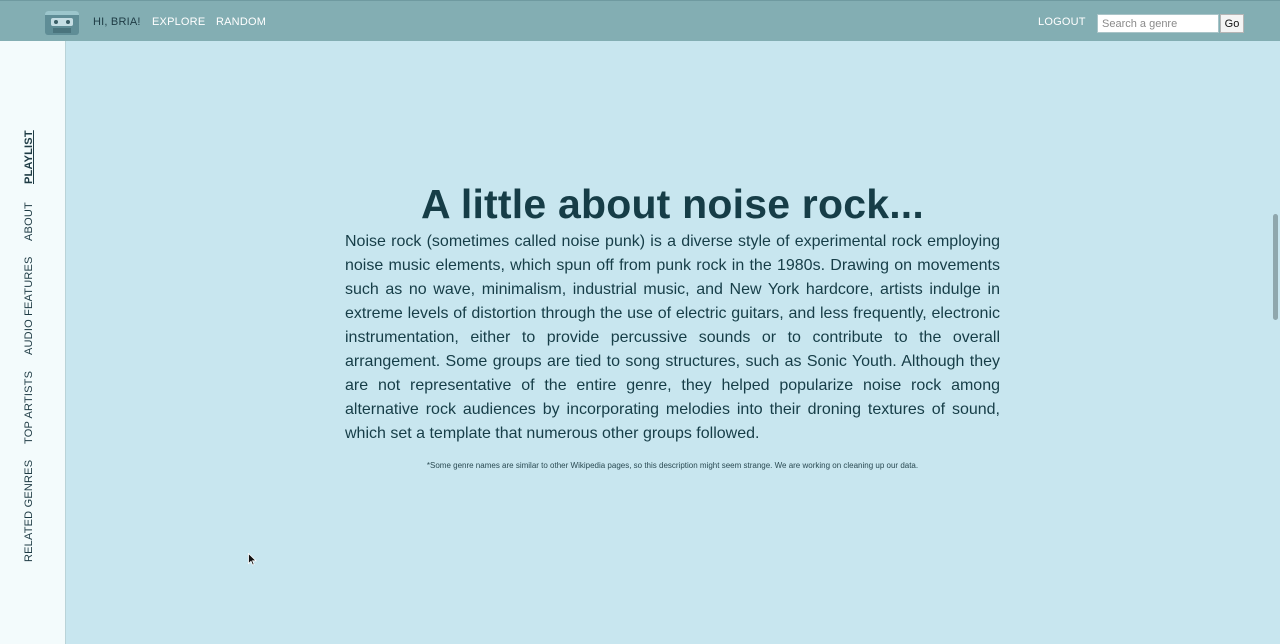  What do you see at coordinates (29, 407) in the screenshot?
I see `sidebar-item-top-artists: TOP ARTISTS` at bounding box center [29, 407].